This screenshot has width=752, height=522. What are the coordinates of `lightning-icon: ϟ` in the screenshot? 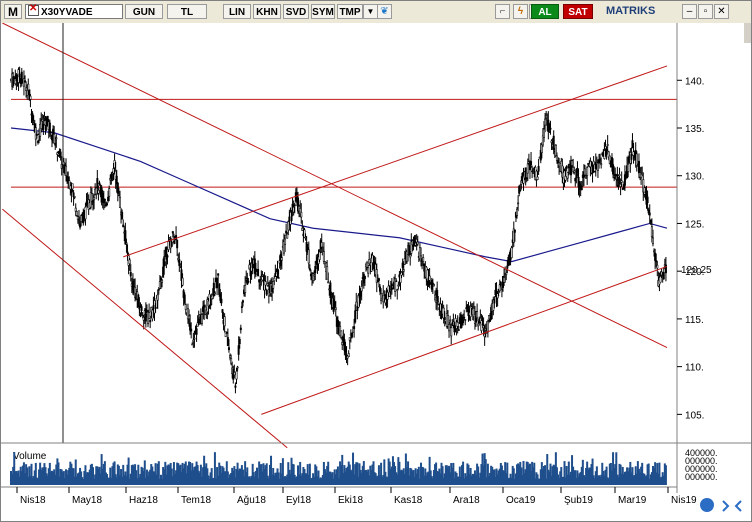 It's located at (520, 11).